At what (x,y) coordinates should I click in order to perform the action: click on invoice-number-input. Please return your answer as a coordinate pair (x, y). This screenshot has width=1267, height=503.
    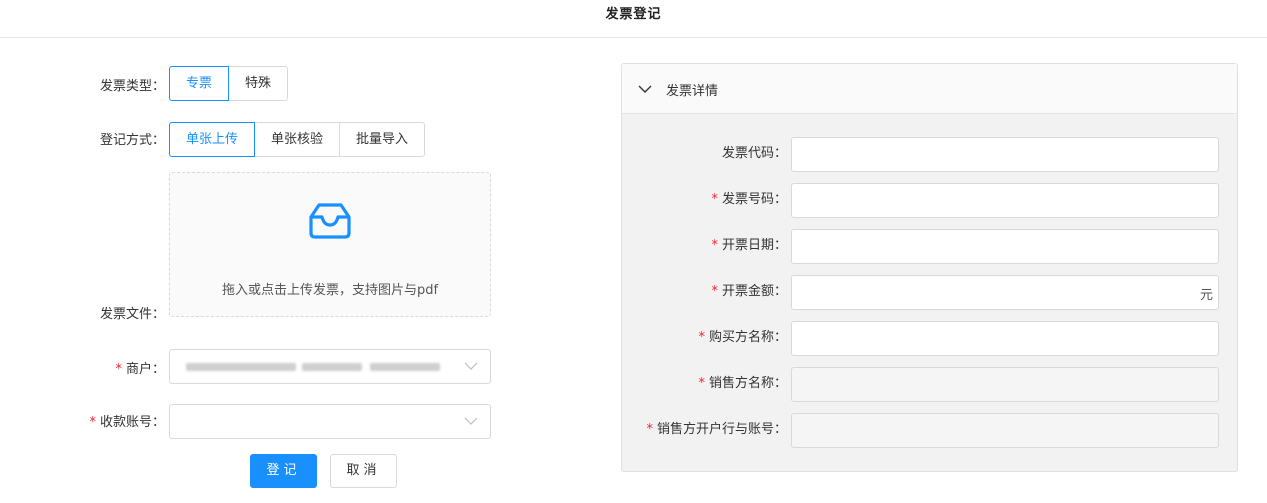
    Looking at the image, I should click on (1005, 200).